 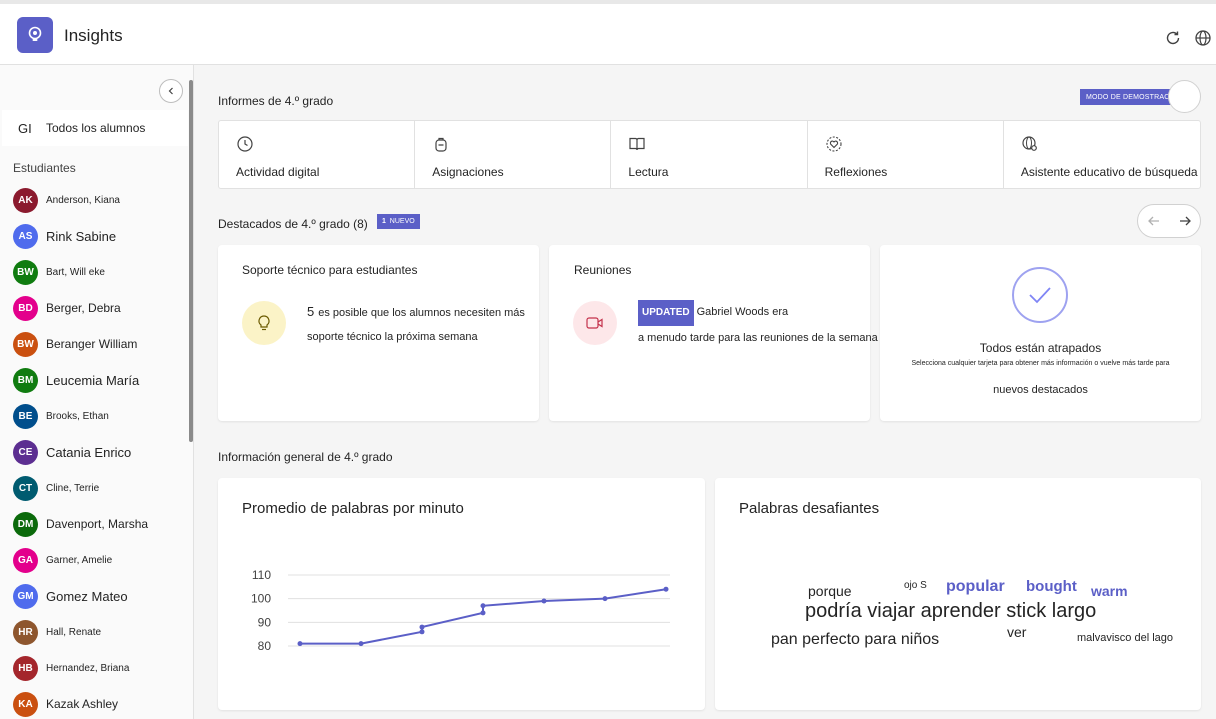 I want to click on caught-up-title: Todos están atrapados, so click(x=1040, y=348).